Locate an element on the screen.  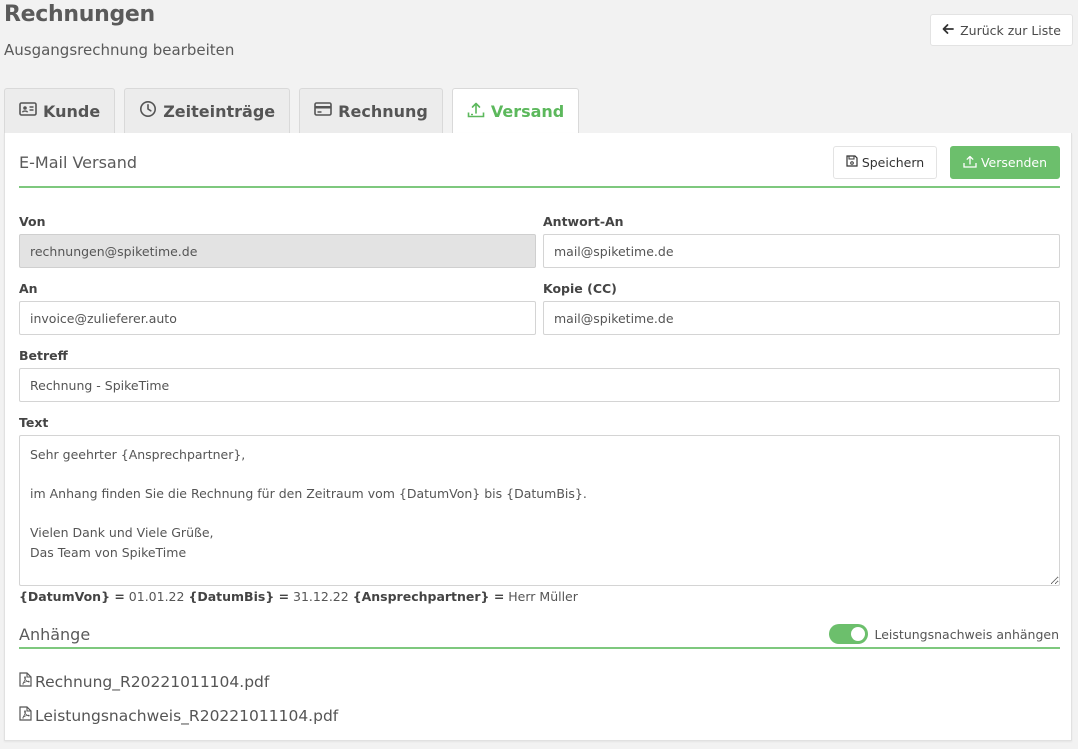
placeholder-value: Herr Müller is located at coordinates (543, 596).